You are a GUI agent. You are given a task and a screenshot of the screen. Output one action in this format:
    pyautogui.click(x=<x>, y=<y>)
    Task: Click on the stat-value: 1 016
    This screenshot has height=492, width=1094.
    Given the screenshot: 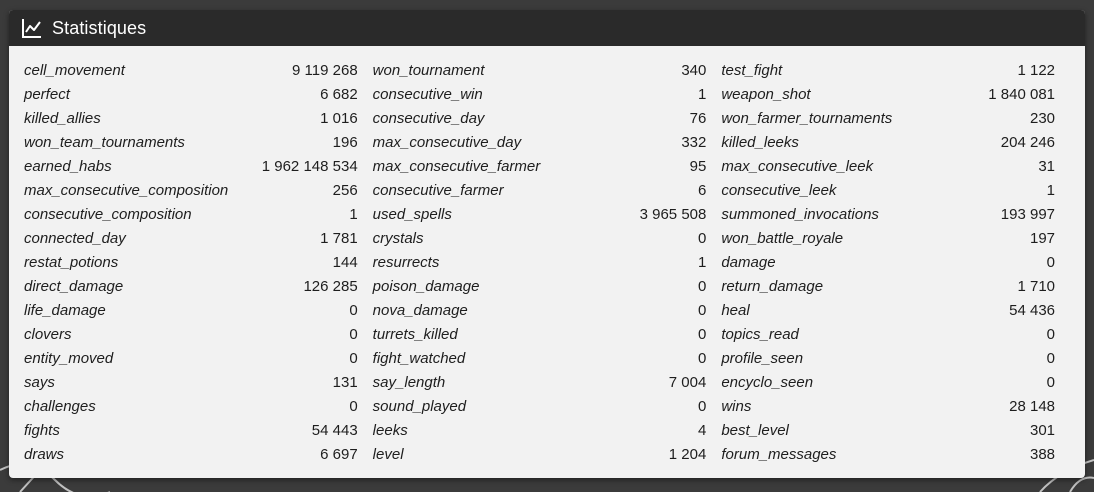 What is the action you would take?
    pyautogui.click(x=339, y=118)
    